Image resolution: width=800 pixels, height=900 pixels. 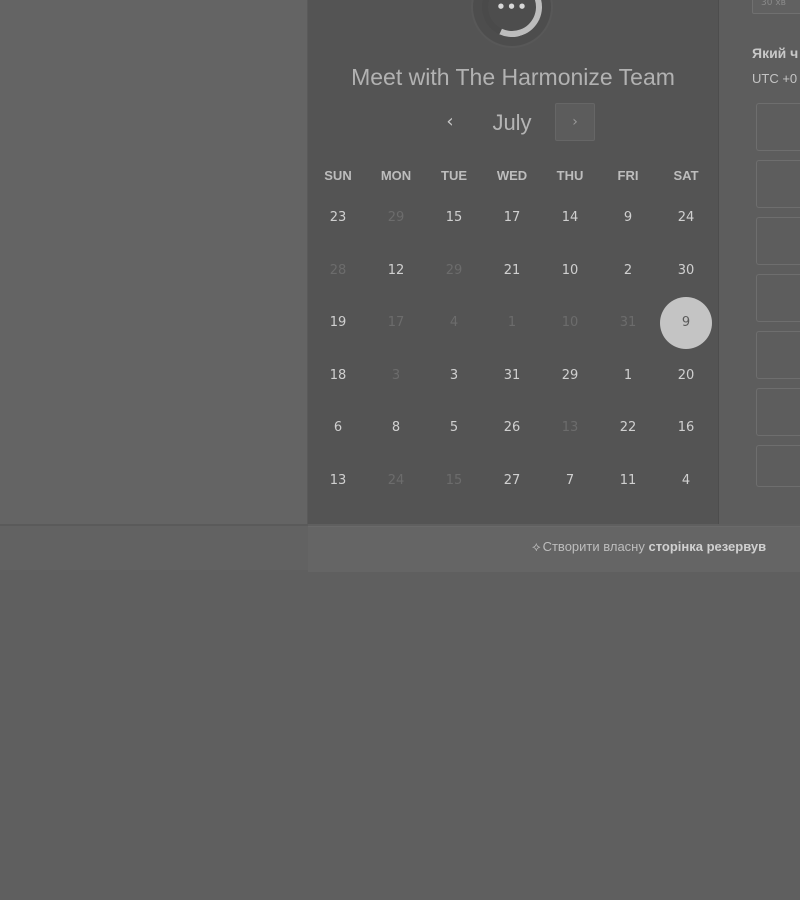 I want to click on calendar-day: 26, so click(x=512, y=428).